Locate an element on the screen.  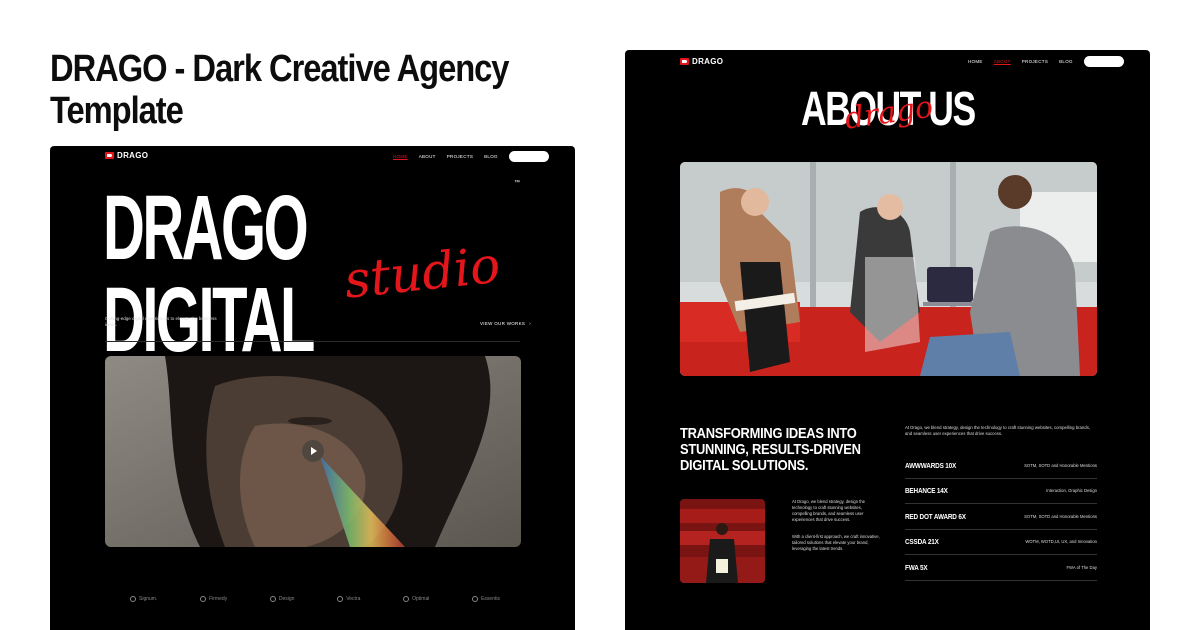
client-logo: Optimal is located at coordinates (416, 599).